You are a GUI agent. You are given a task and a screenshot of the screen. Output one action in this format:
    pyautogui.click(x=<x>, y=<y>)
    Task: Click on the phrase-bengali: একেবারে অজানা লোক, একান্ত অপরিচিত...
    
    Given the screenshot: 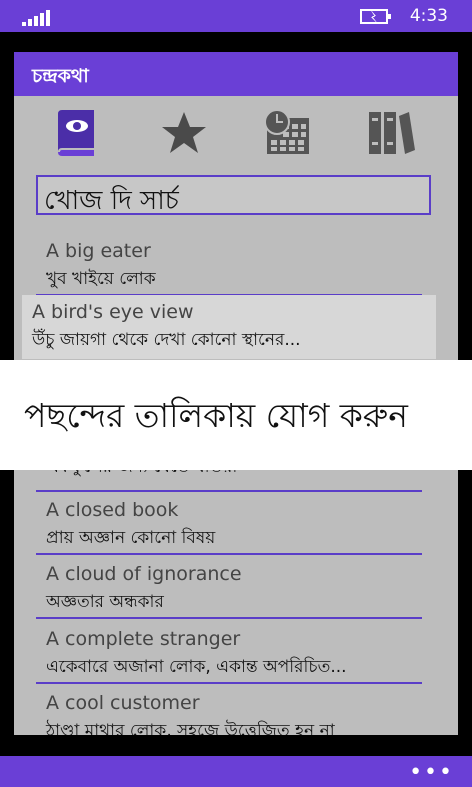 What is the action you would take?
    pyautogui.click(x=196, y=667)
    